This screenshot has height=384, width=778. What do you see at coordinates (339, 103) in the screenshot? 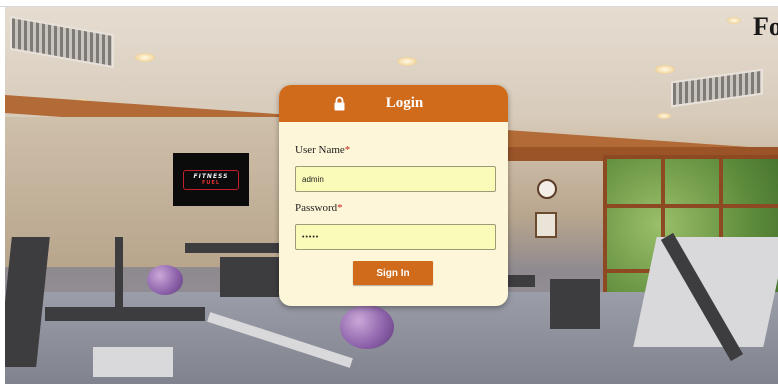
I see `lock-icon` at bounding box center [339, 103].